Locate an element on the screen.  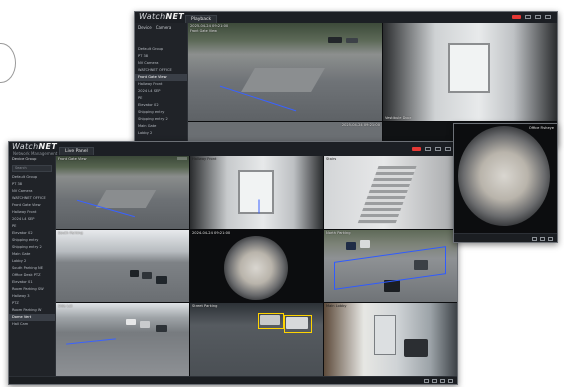
camera-tile-north-parking: North Parking is located at coordinates (390, 266).